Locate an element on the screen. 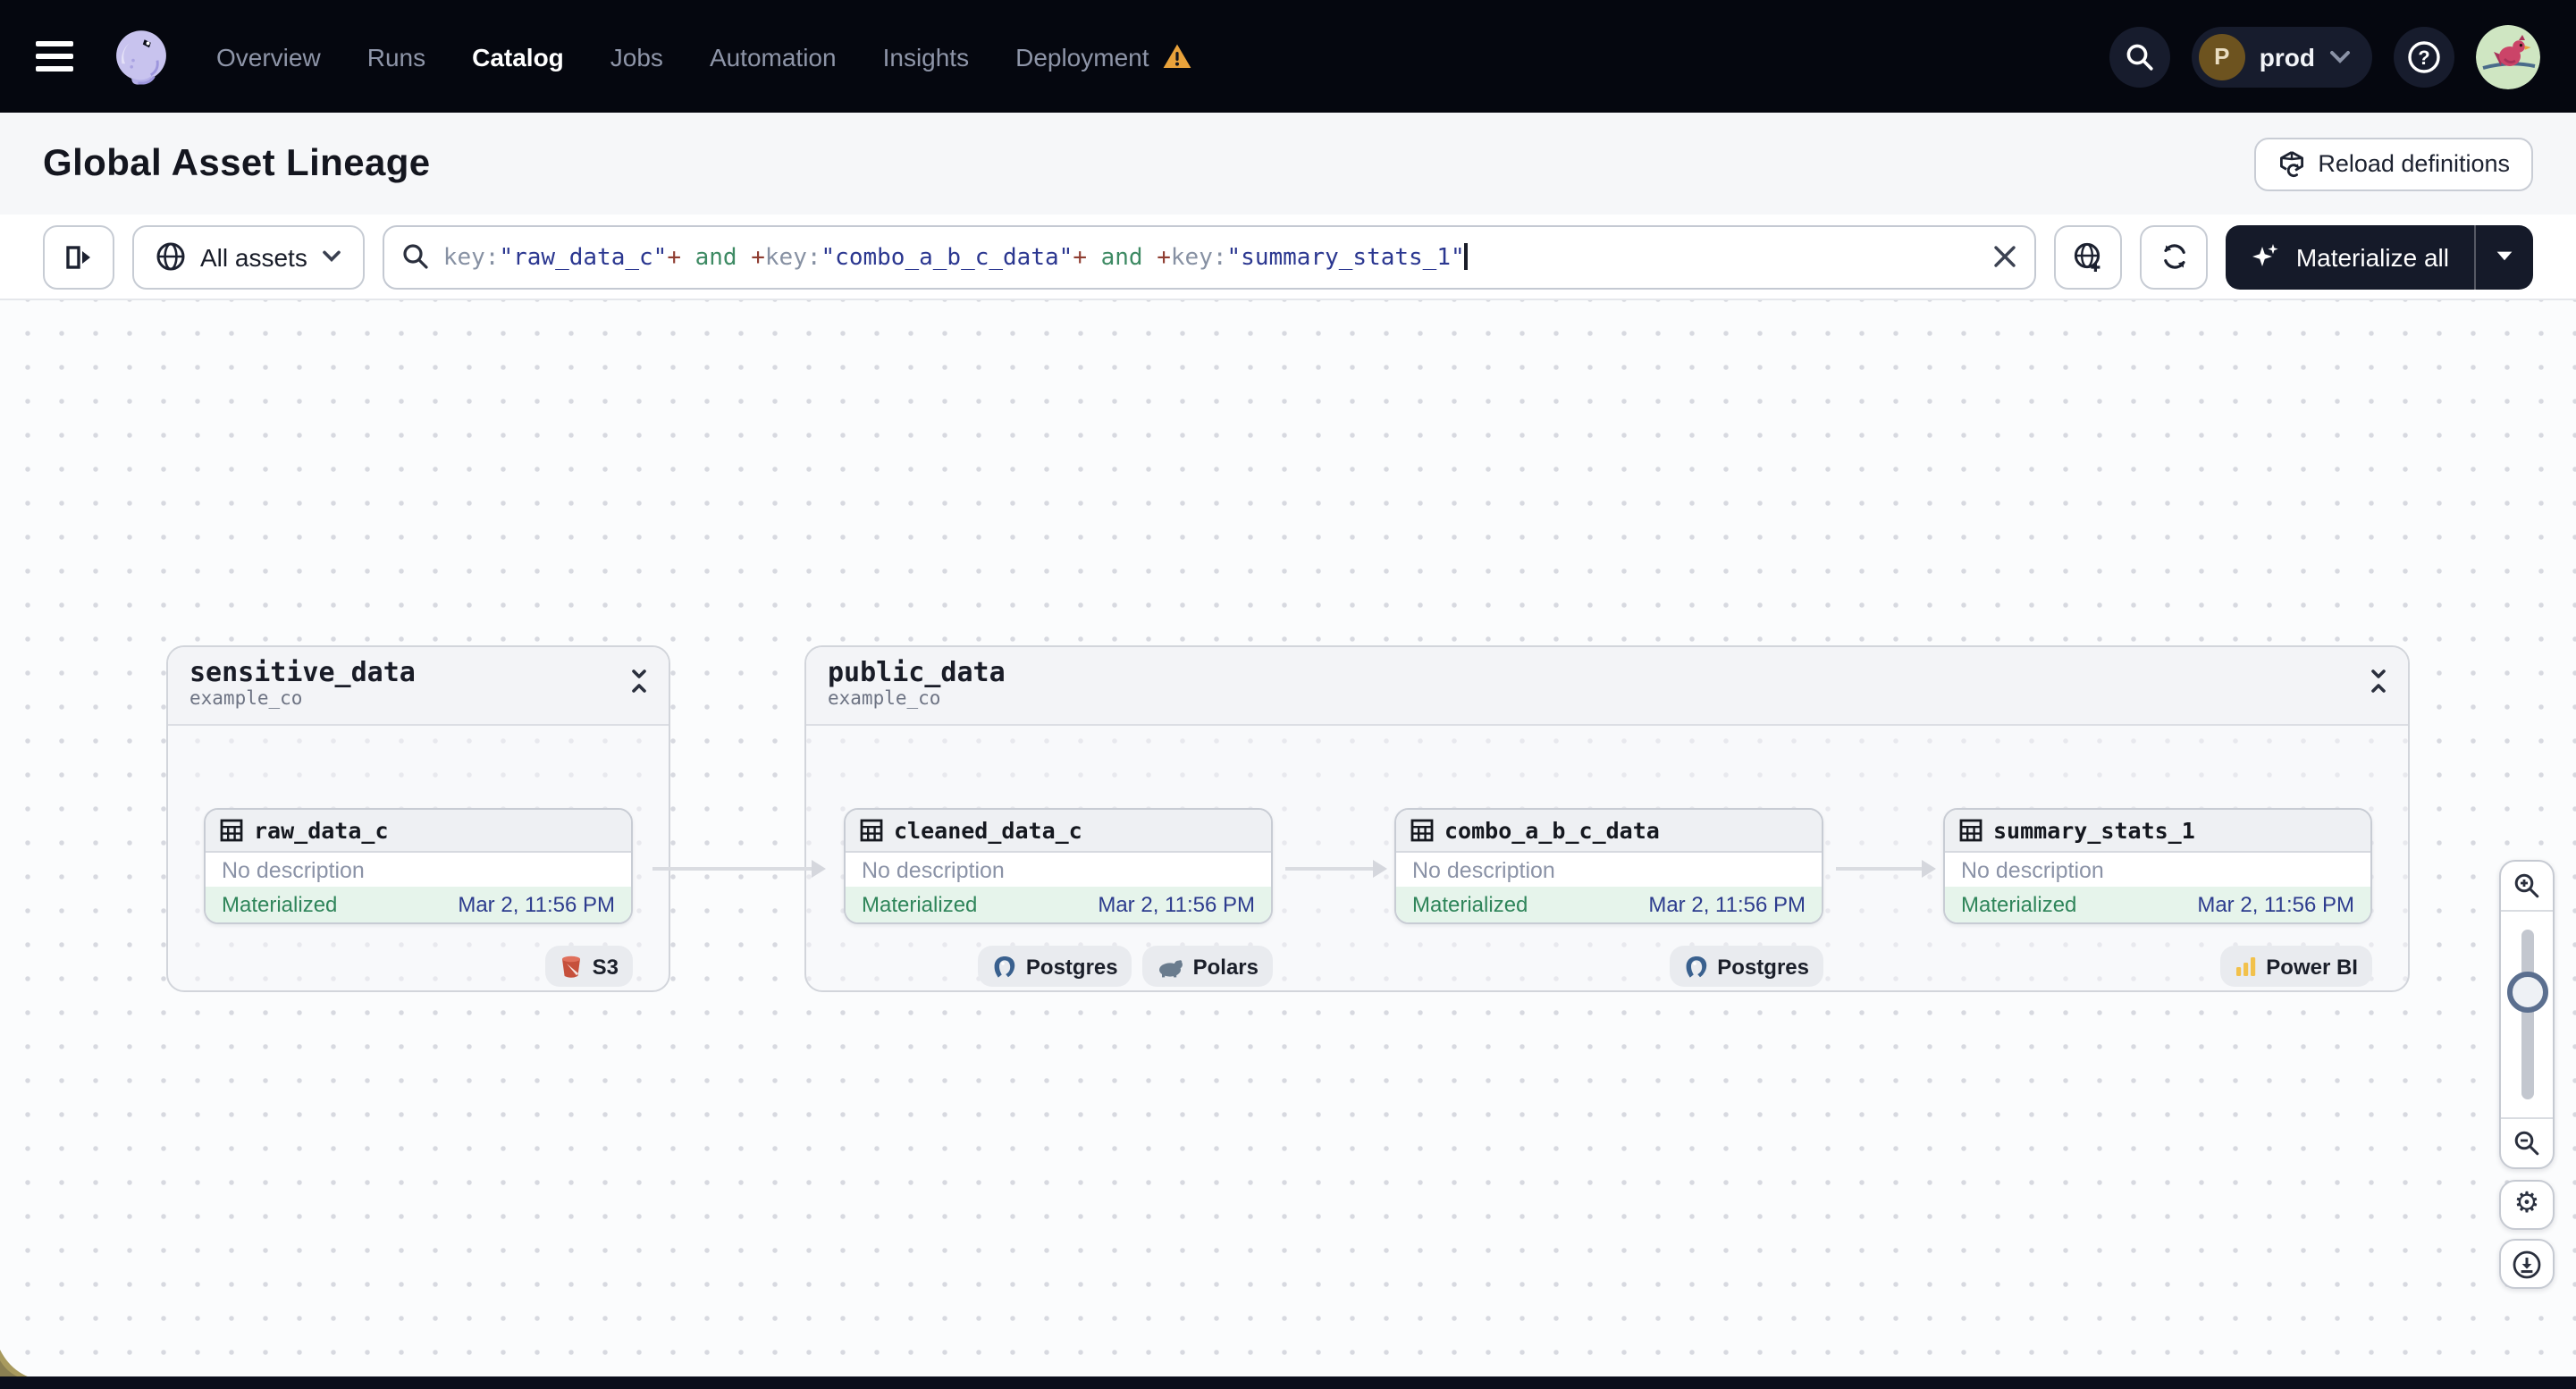  clear-query-button is located at coordinates (2006, 256).